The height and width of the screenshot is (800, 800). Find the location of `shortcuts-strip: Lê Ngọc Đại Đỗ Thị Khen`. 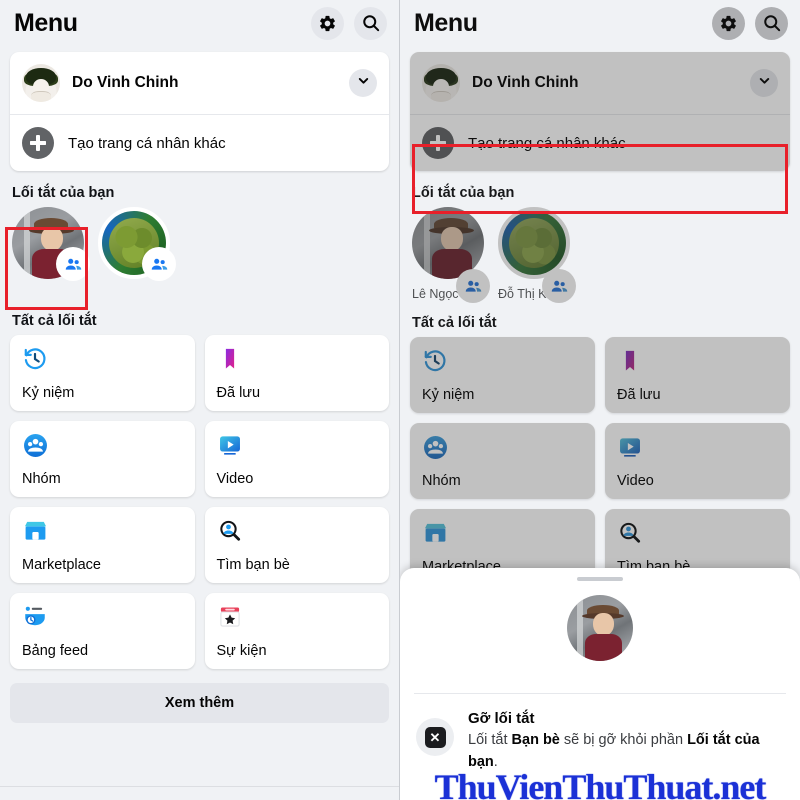

shortcuts-strip: Lê Ngọc Đại Đỗ Thị Khen is located at coordinates (600, 254).